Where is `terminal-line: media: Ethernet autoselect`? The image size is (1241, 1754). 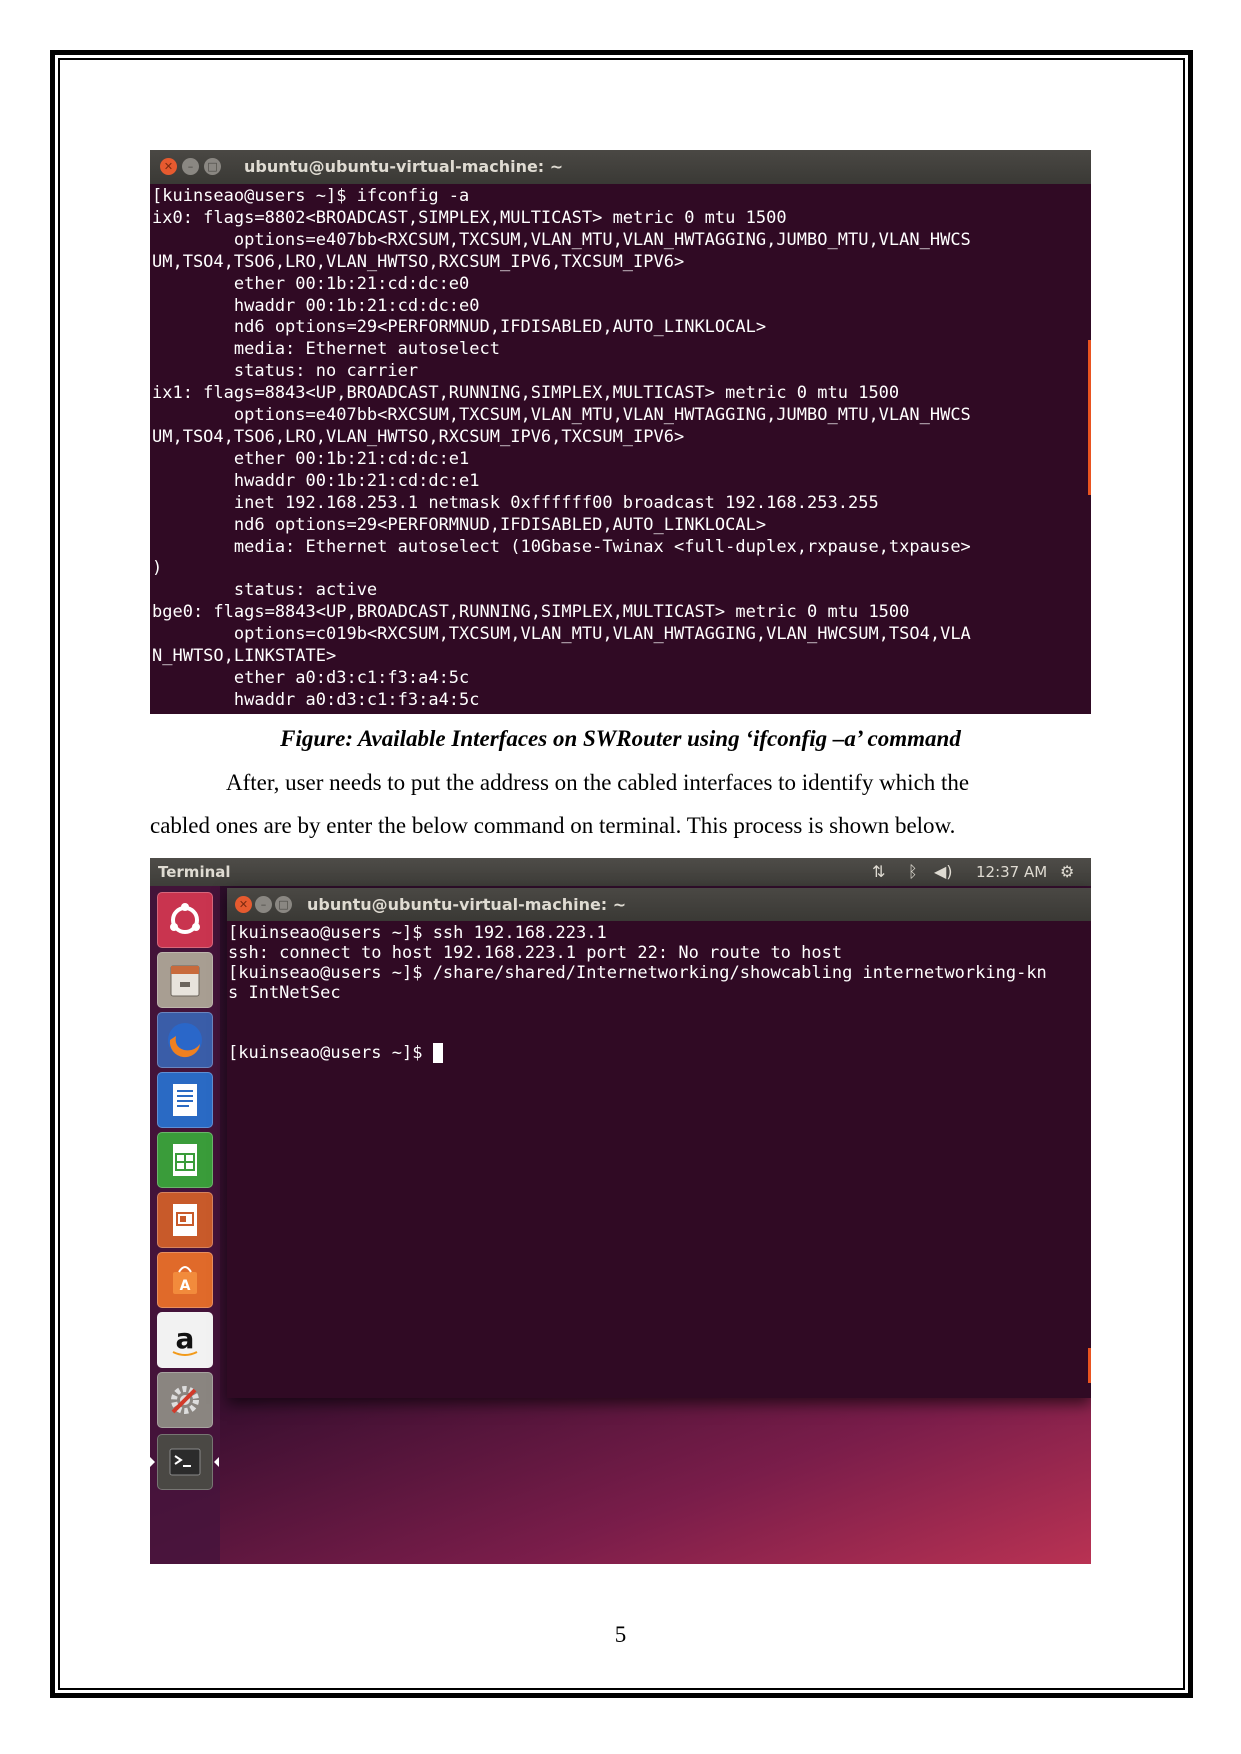
terminal-line: media: Ethernet autoselect is located at coordinates (326, 349).